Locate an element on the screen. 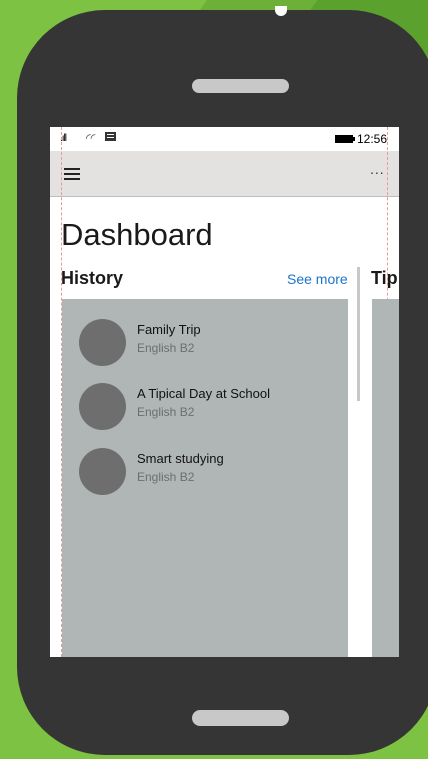 The height and width of the screenshot is (759, 428). phone-home-button is located at coordinates (240, 718).